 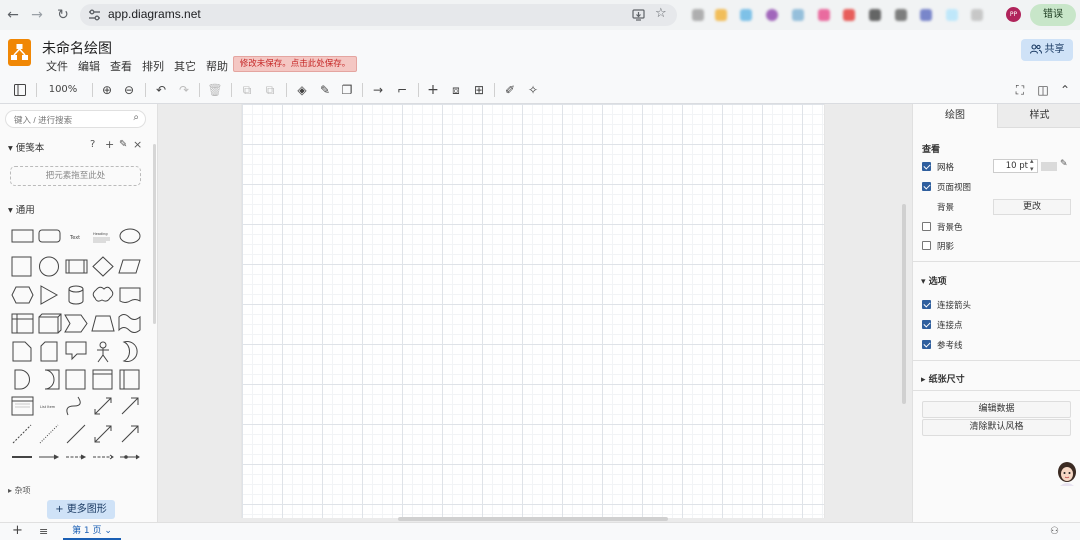 What do you see at coordinates (103, 352) in the screenshot?
I see `actor-shape` at bounding box center [103, 352].